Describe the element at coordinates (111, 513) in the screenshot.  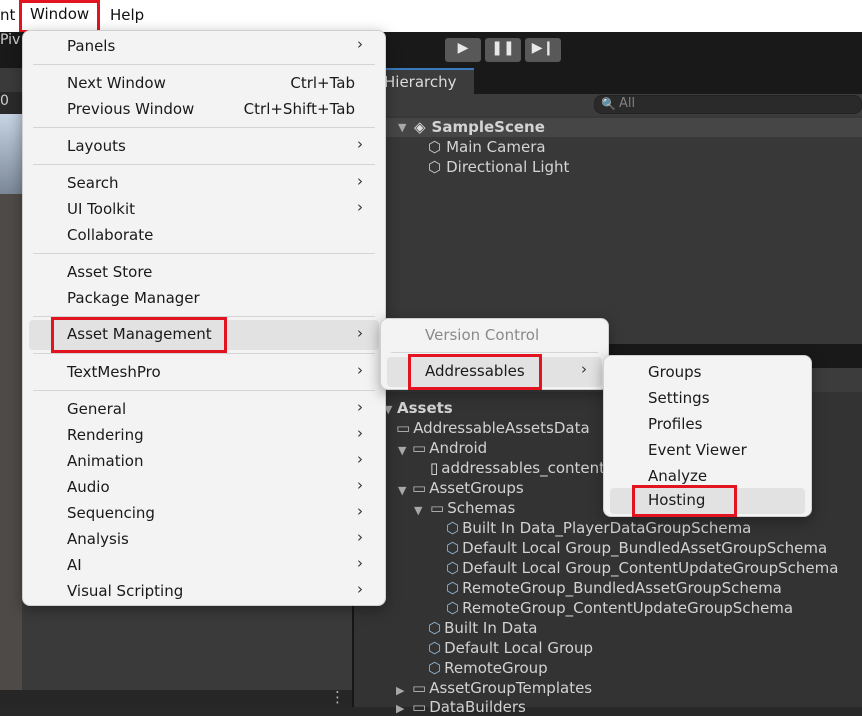
I see `menu-item-sequencing: Sequencing` at that location.